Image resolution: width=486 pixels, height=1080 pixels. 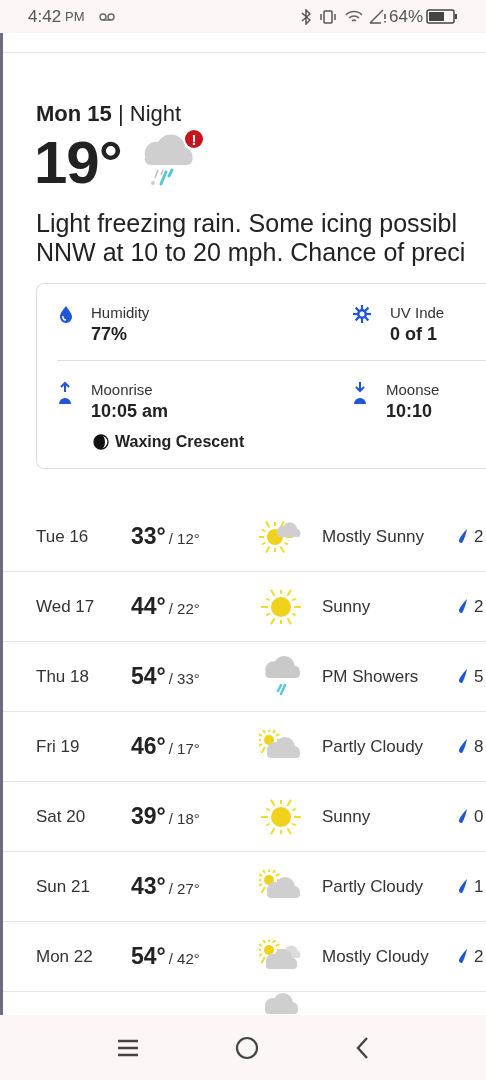 What do you see at coordinates (184, 748) in the screenshot?
I see `low-temperature: / 17°` at bounding box center [184, 748].